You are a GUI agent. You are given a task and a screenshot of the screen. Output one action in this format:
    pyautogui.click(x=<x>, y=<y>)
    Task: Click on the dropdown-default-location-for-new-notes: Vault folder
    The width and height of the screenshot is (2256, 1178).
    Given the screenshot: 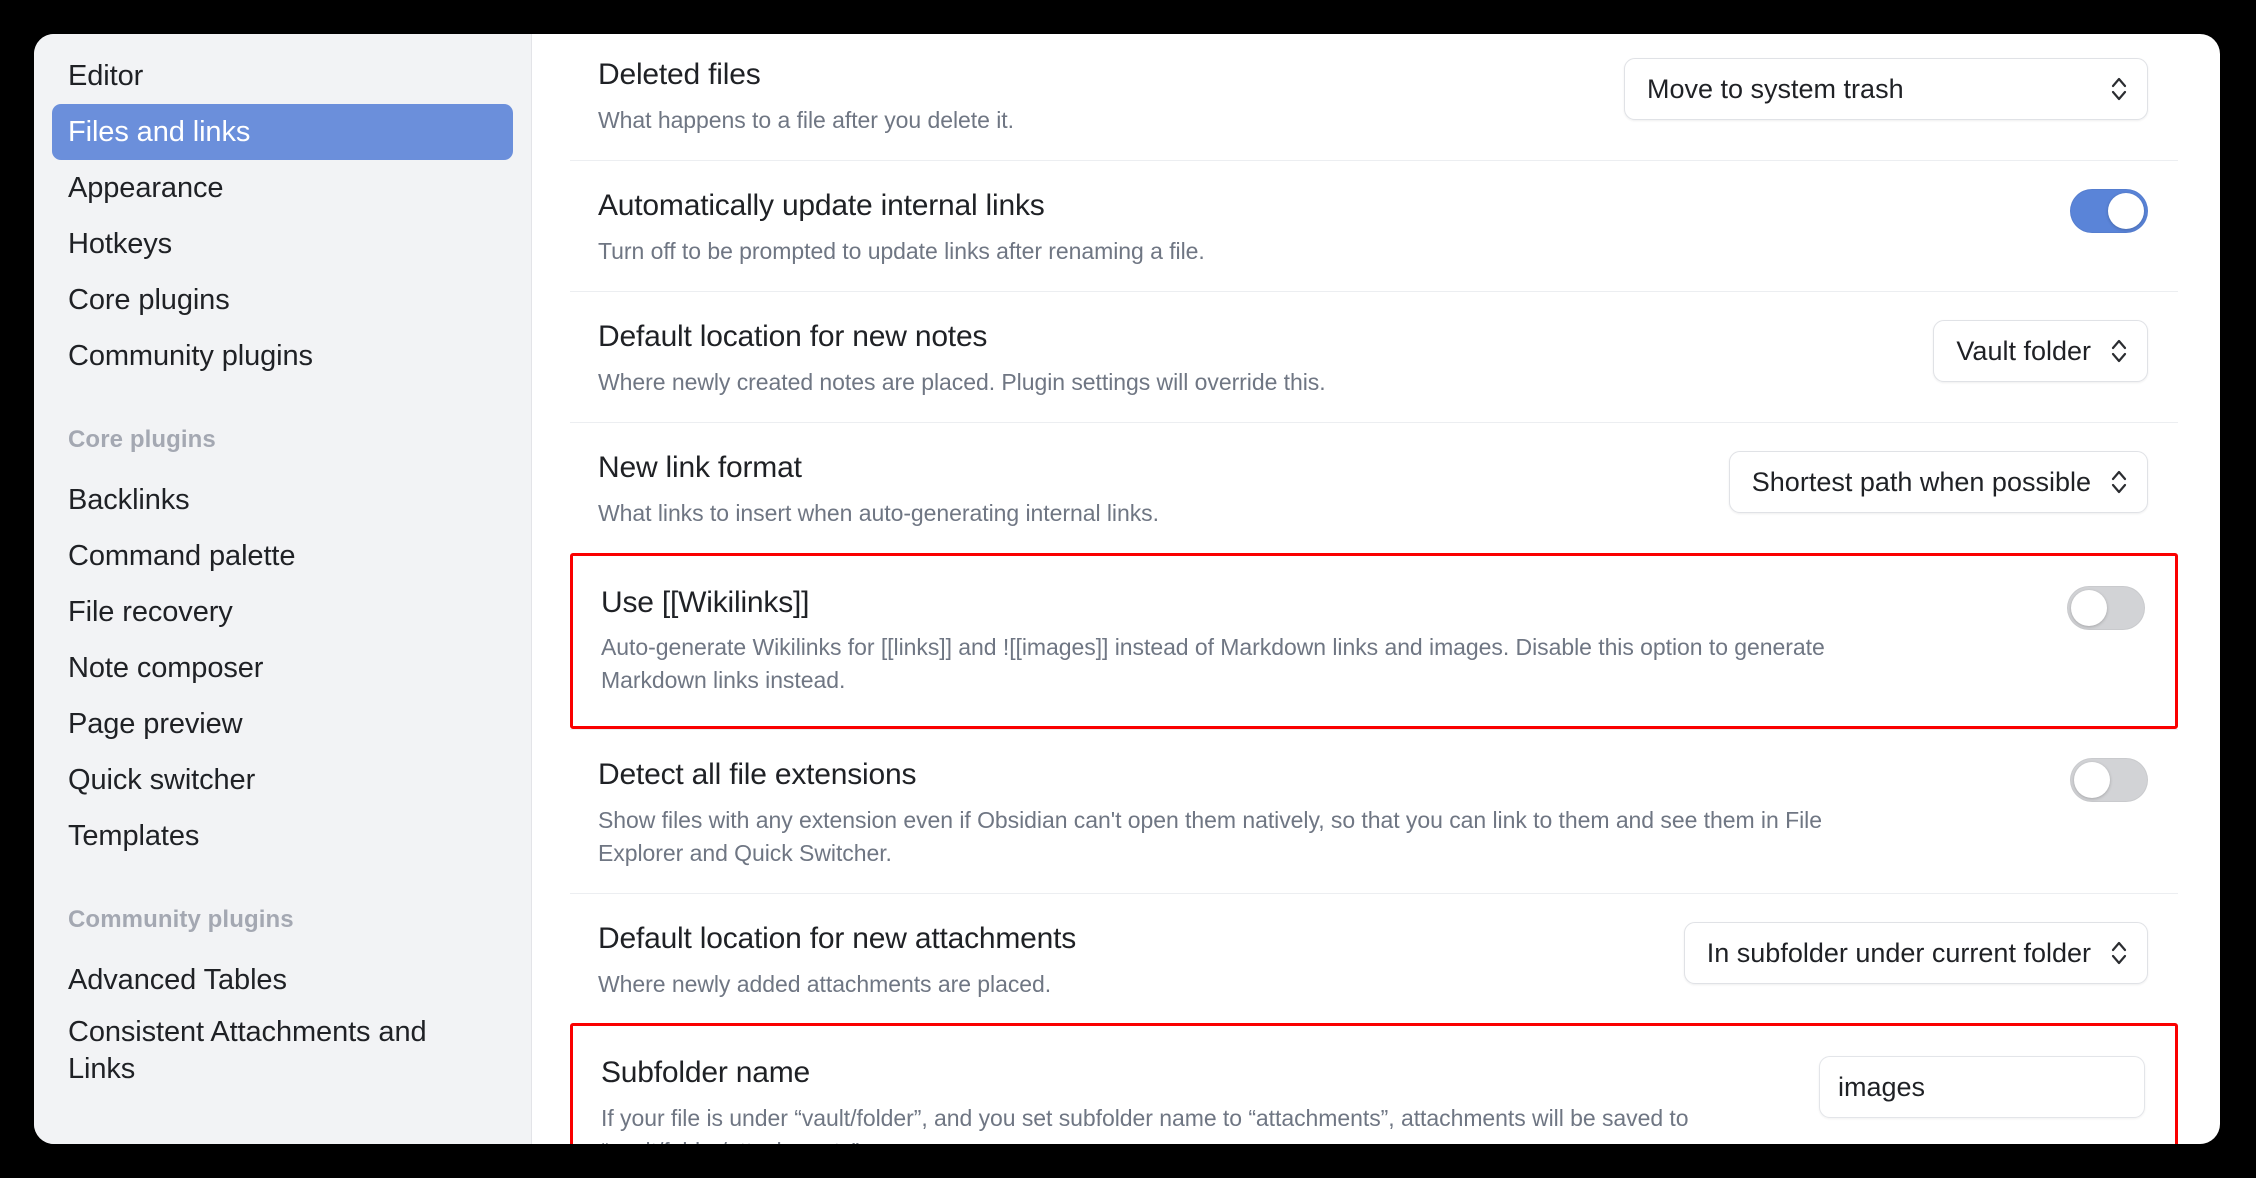 What is the action you would take?
    pyautogui.click(x=2040, y=351)
    